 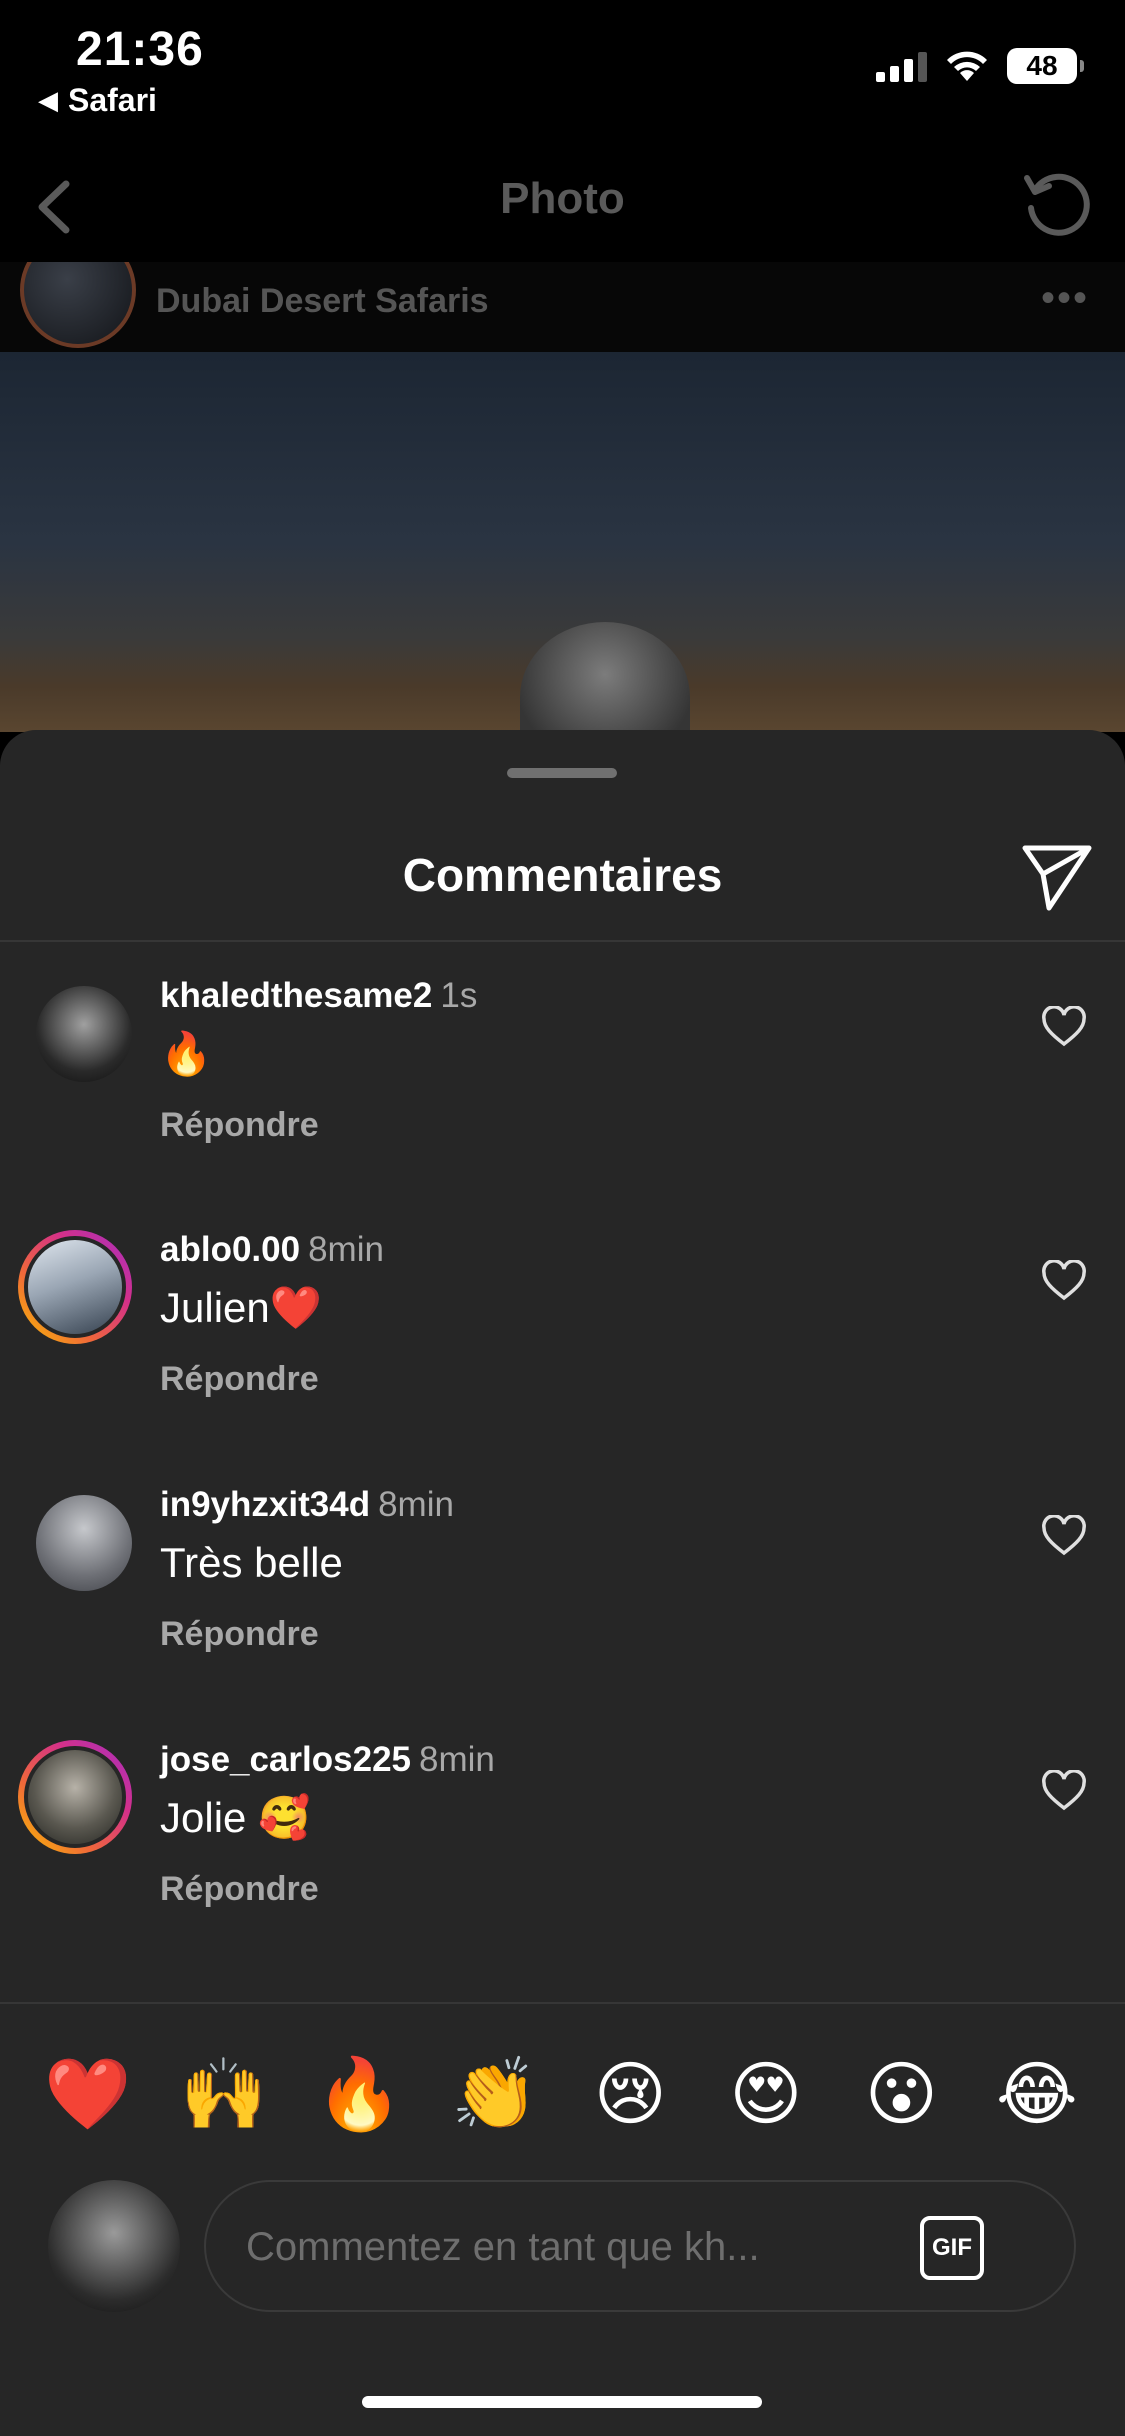 What do you see at coordinates (48, 100) in the screenshot?
I see `back-triangle-icon: ◀` at bounding box center [48, 100].